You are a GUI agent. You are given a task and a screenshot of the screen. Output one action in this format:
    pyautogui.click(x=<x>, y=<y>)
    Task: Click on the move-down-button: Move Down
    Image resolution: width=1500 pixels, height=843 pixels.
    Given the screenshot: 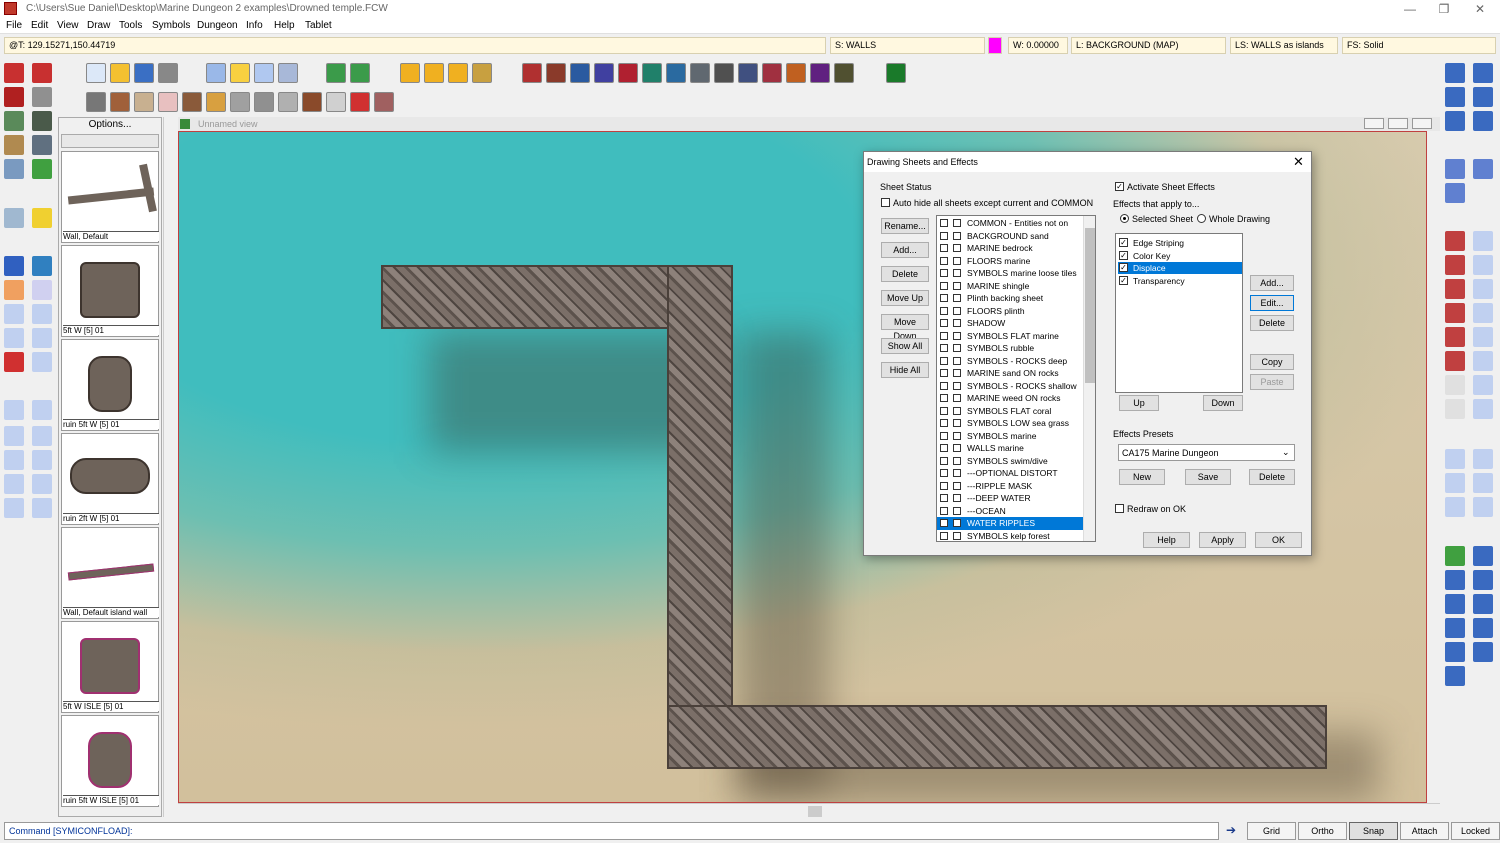 What is the action you would take?
    pyautogui.click(x=905, y=327)
    